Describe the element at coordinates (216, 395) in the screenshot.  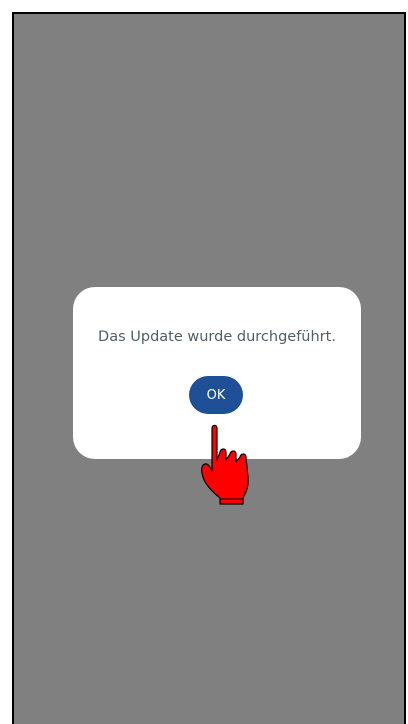
I see `ok-button: OK` at that location.